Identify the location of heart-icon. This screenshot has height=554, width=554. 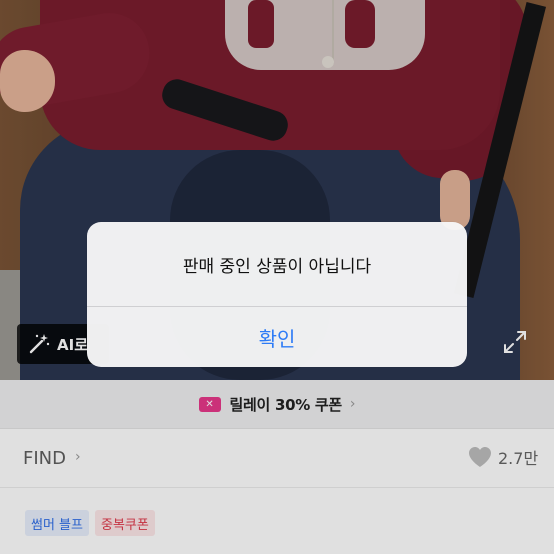
(480, 457).